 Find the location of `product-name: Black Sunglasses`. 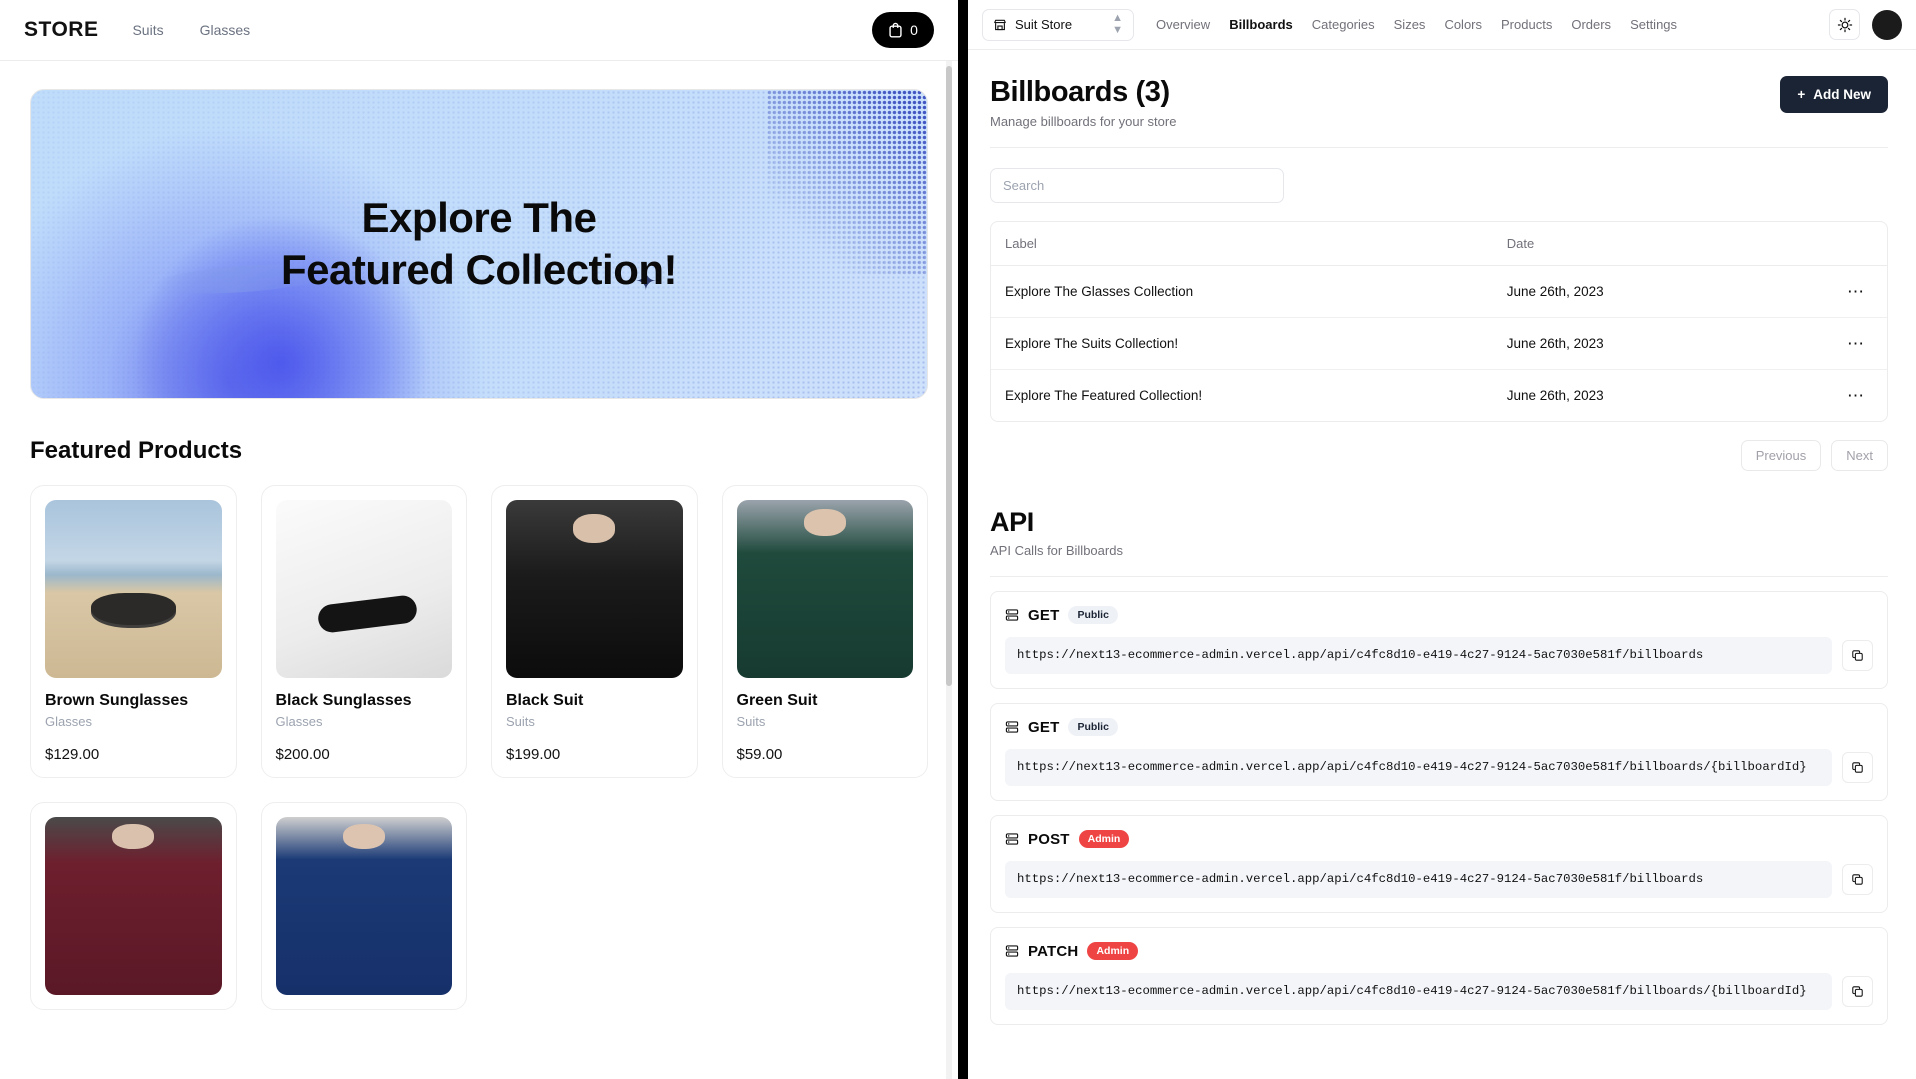

product-name: Black Sunglasses is located at coordinates (343, 700).